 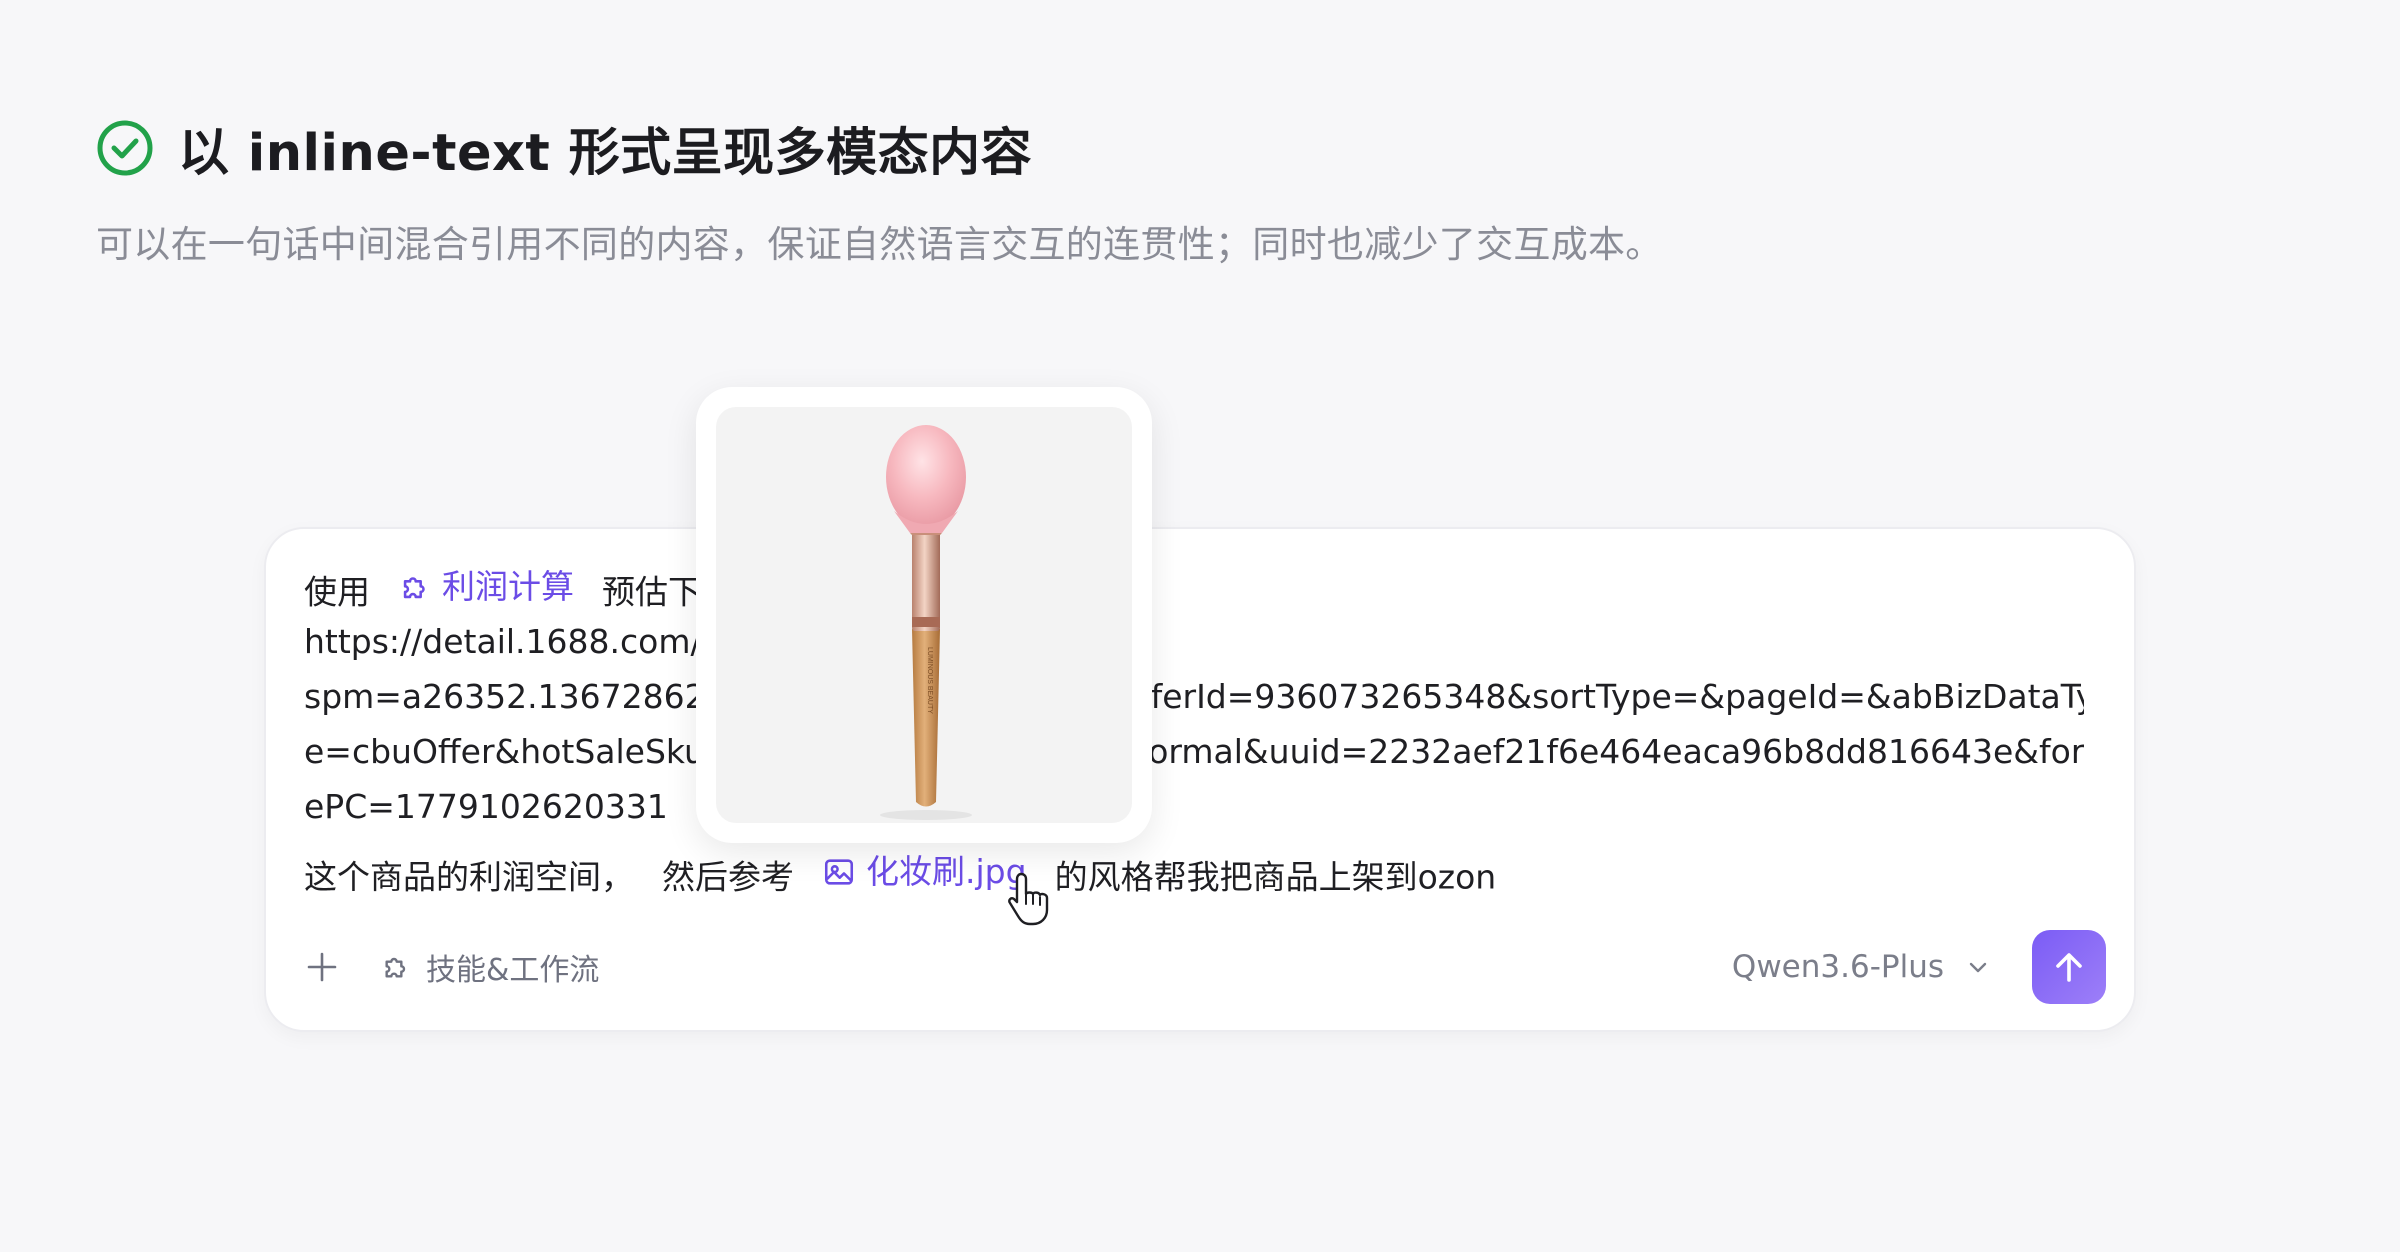 I want to click on message-line: 使用 利润计算 预估下, so click(x=1194, y=586).